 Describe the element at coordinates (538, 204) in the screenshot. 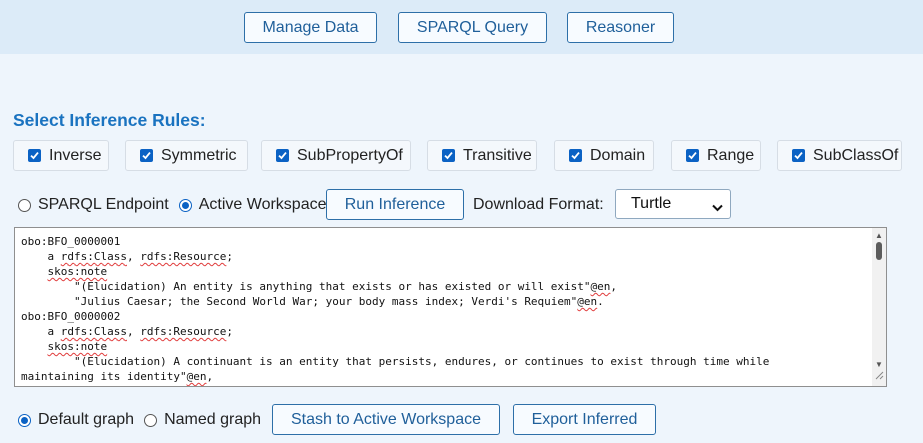

I see `download-format-label: Download Format:` at that location.